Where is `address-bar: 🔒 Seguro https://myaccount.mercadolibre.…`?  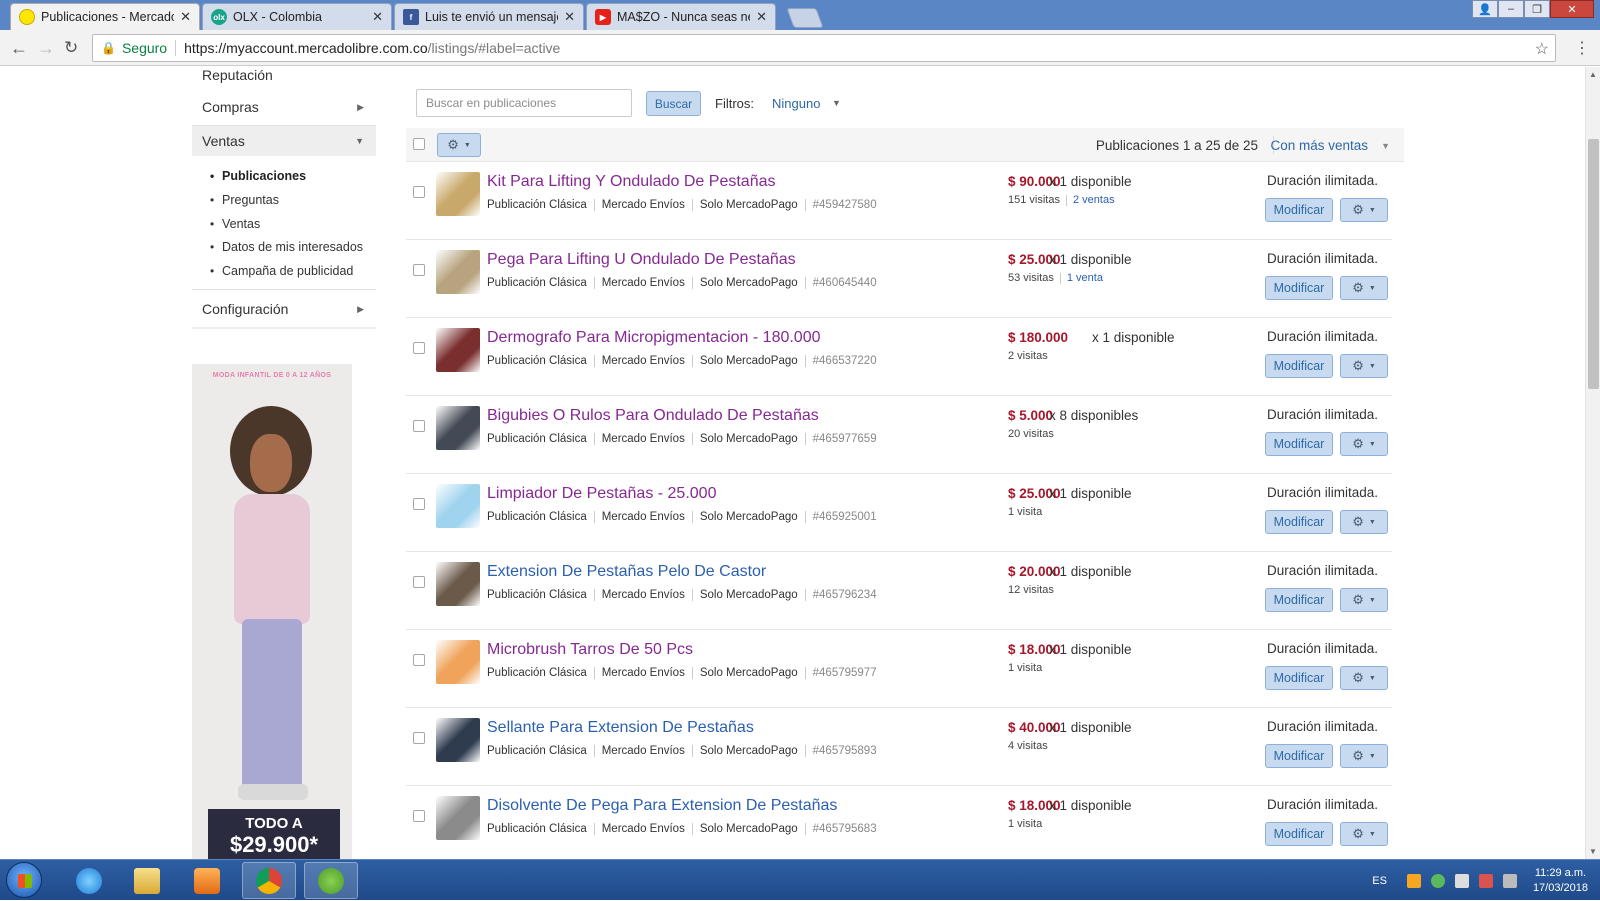 address-bar: 🔒 Seguro https://myaccount.mercadolibre.… is located at coordinates (824, 48).